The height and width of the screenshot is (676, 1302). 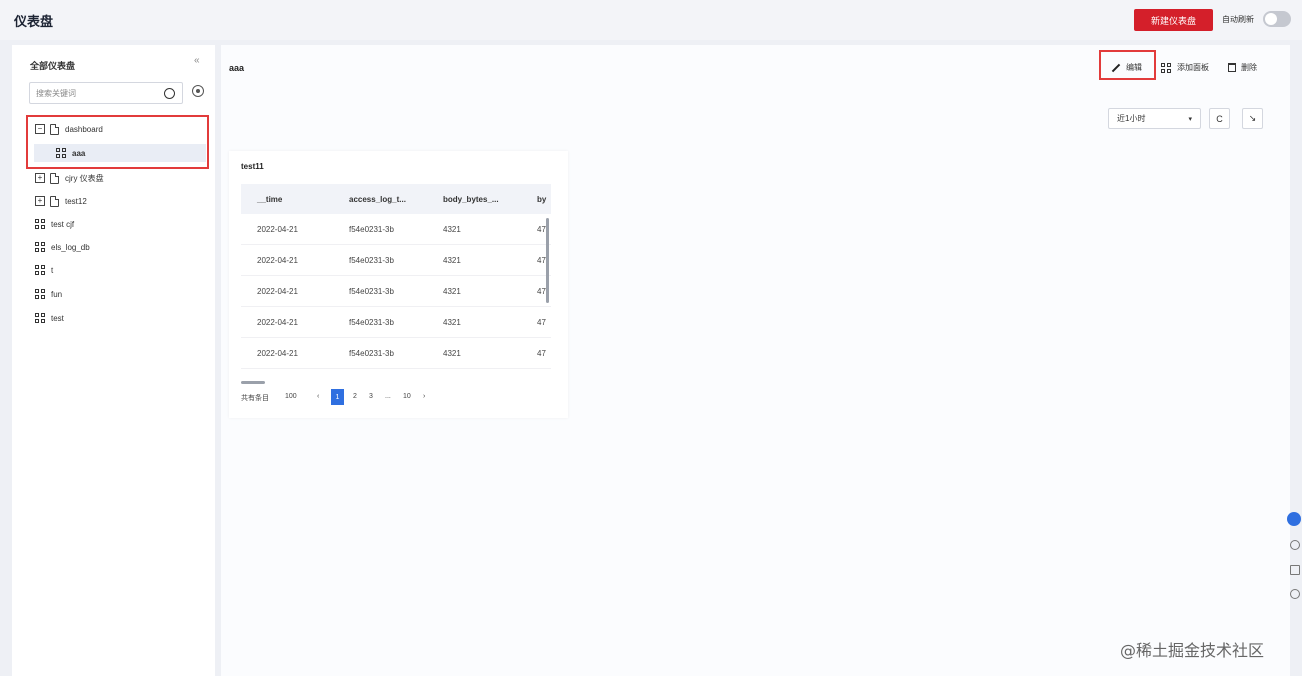 What do you see at coordinates (255, 398) in the screenshot?
I see `total-label: 共有条目` at bounding box center [255, 398].